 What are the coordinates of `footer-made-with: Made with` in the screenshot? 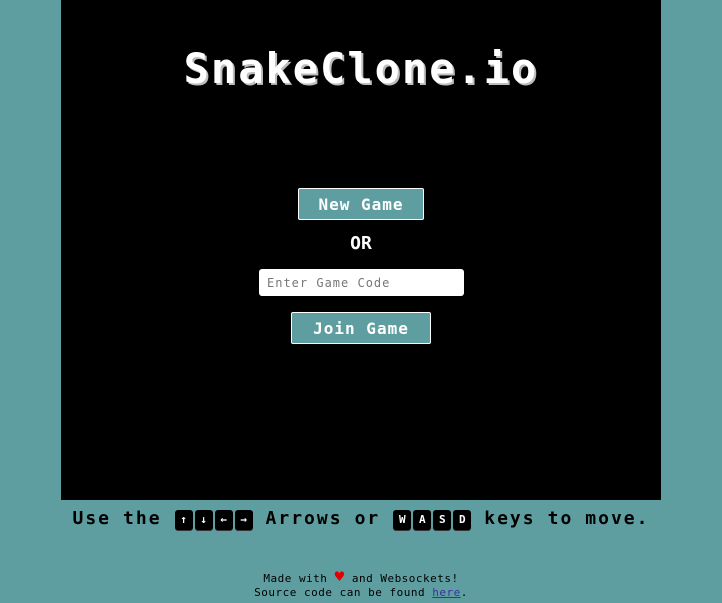 It's located at (295, 578).